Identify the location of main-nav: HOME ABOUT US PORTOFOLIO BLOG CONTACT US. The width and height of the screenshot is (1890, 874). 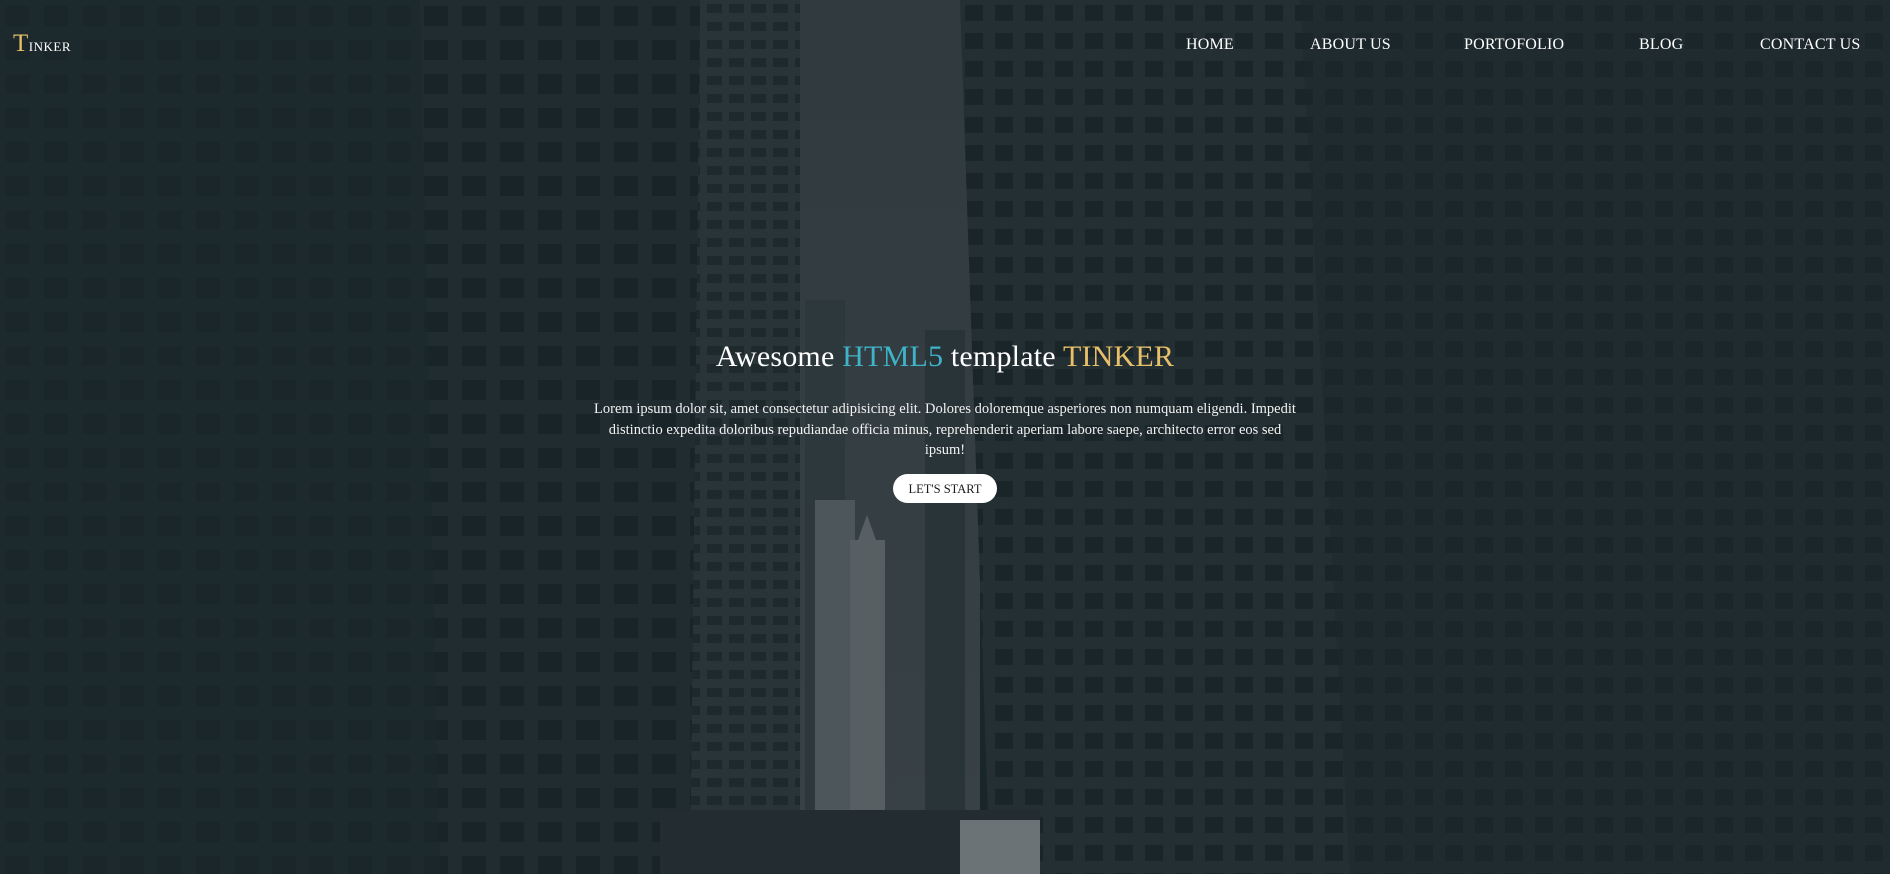
(945, 46).